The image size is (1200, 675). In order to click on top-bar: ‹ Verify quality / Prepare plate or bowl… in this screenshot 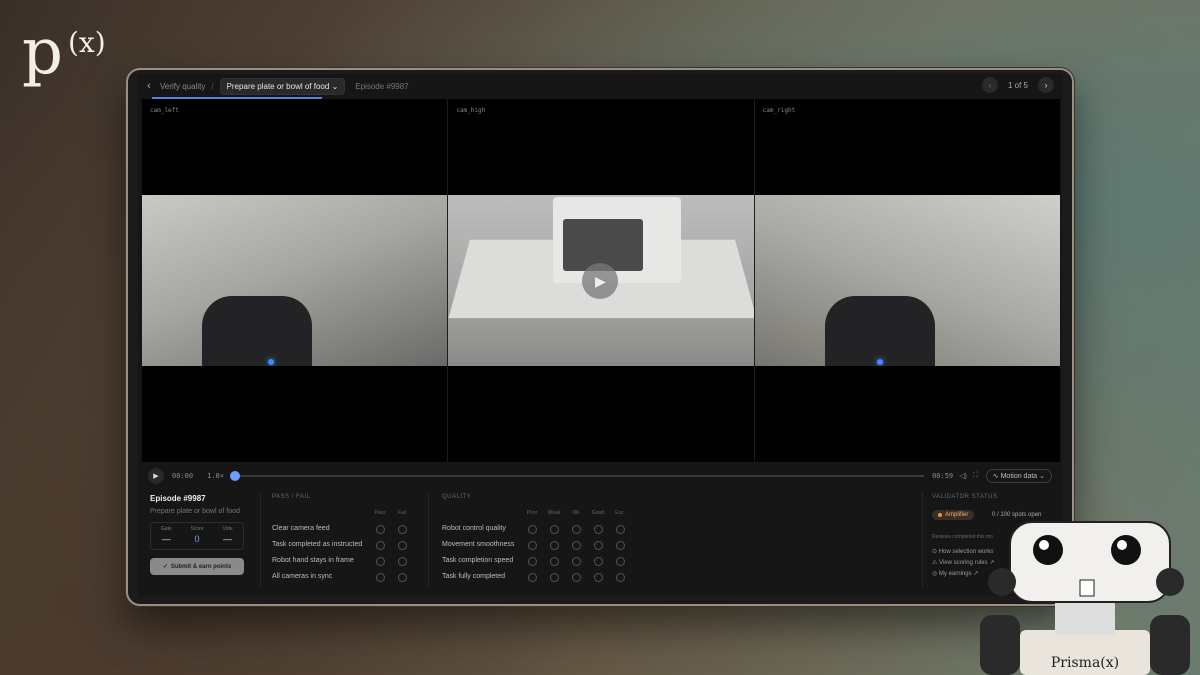, I will do `click(600, 86)`.